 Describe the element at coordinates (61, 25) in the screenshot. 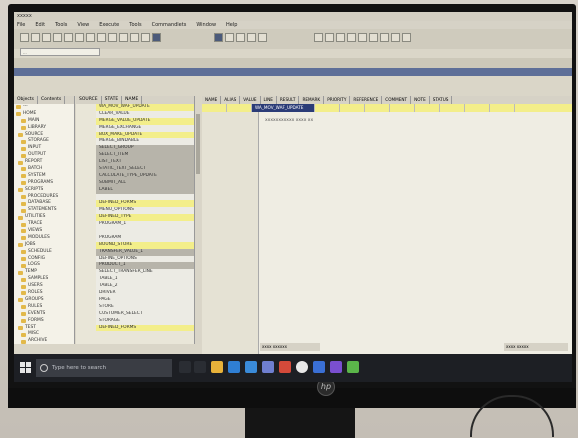

I see `menu-item-2: Tools` at that location.